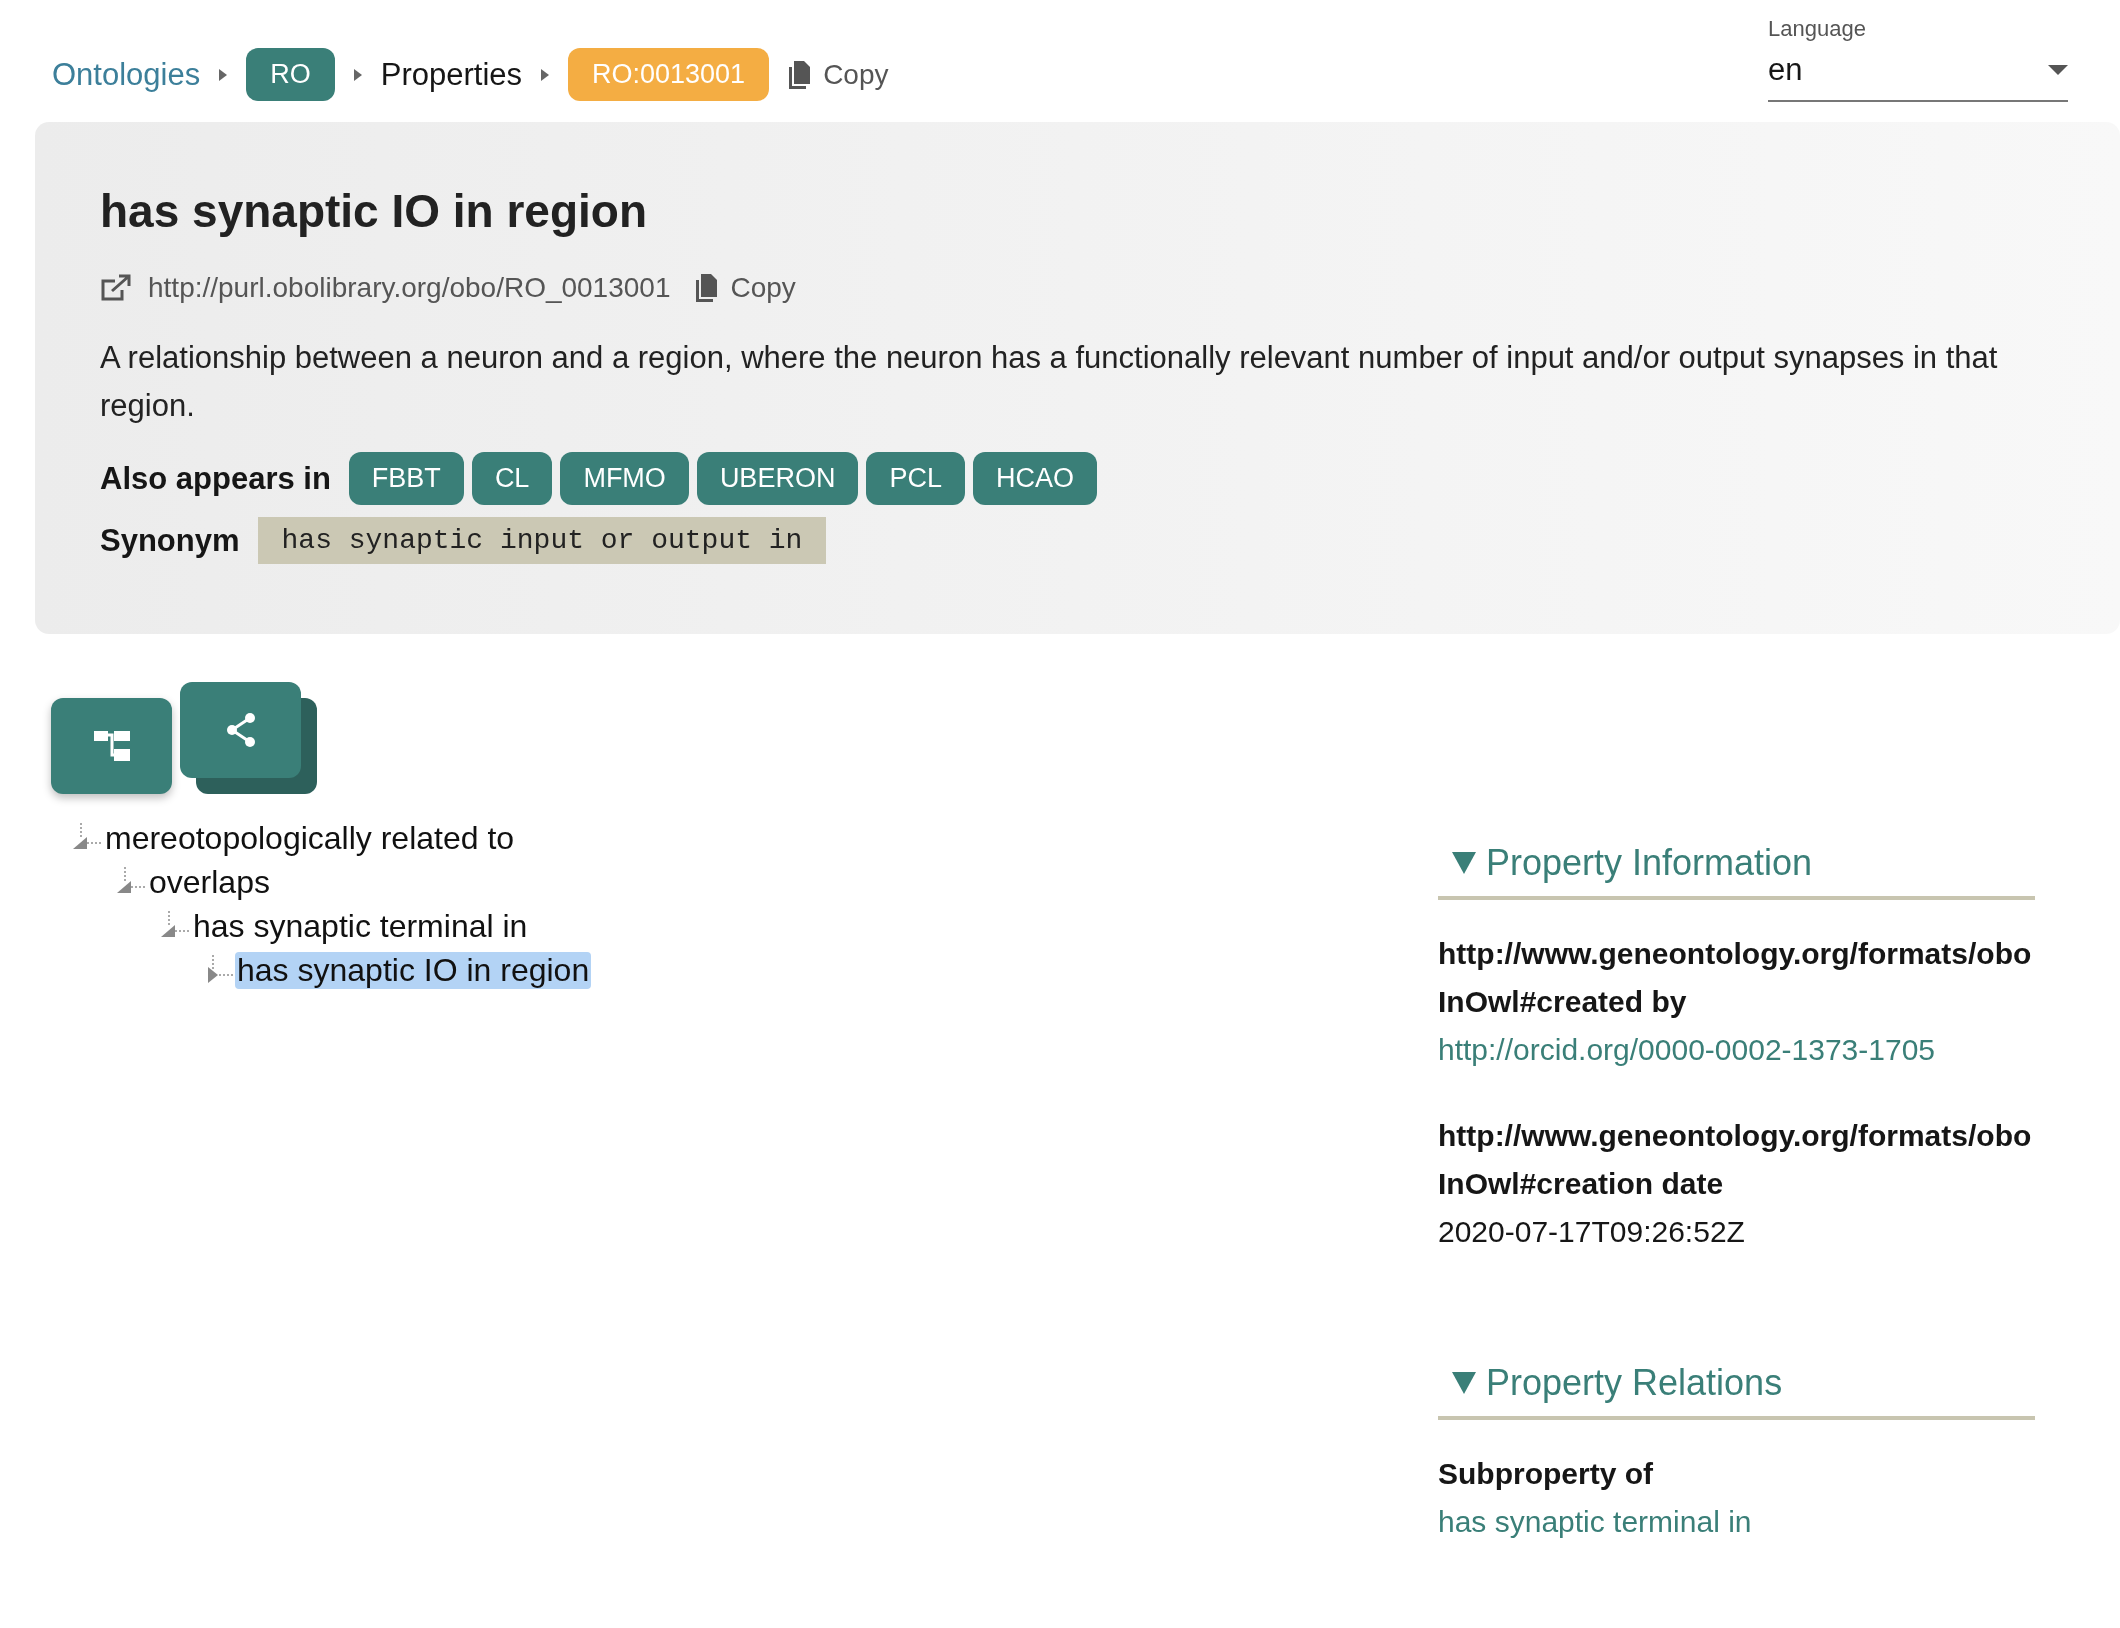 This screenshot has height=1628, width=2120. What do you see at coordinates (1736, 1391) in the screenshot?
I see `section-header: Property Relations` at bounding box center [1736, 1391].